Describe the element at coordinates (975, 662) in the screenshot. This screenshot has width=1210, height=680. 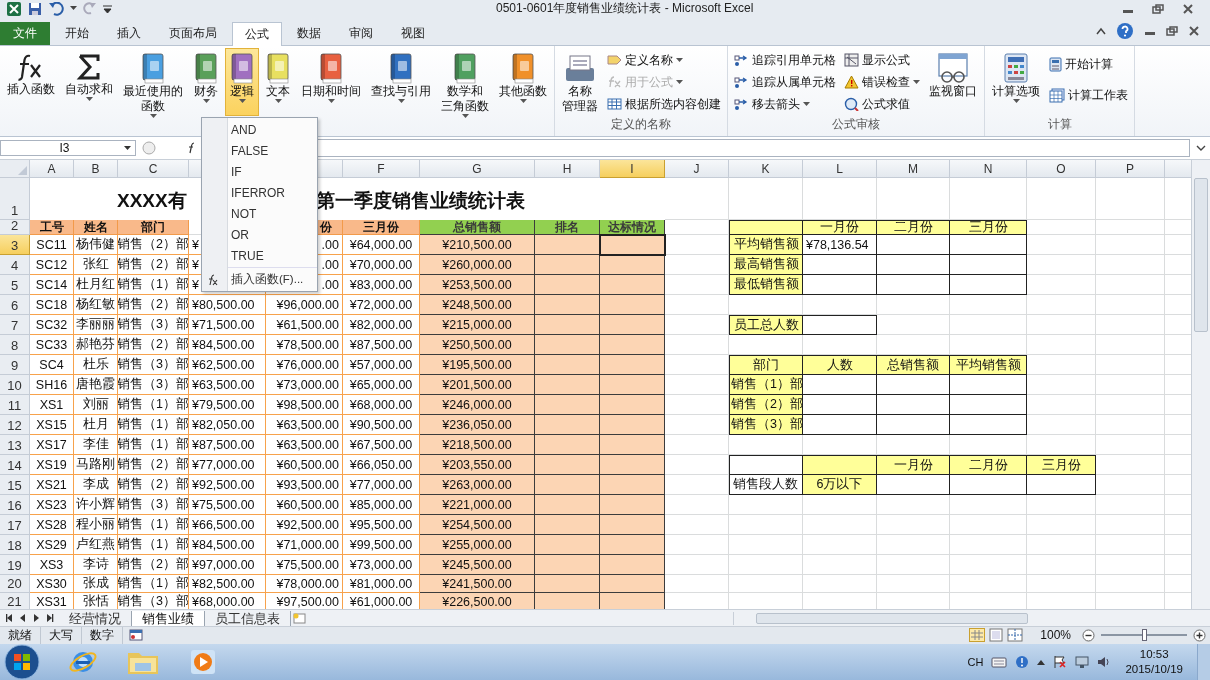
I see `language-indicator: CH` at that location.